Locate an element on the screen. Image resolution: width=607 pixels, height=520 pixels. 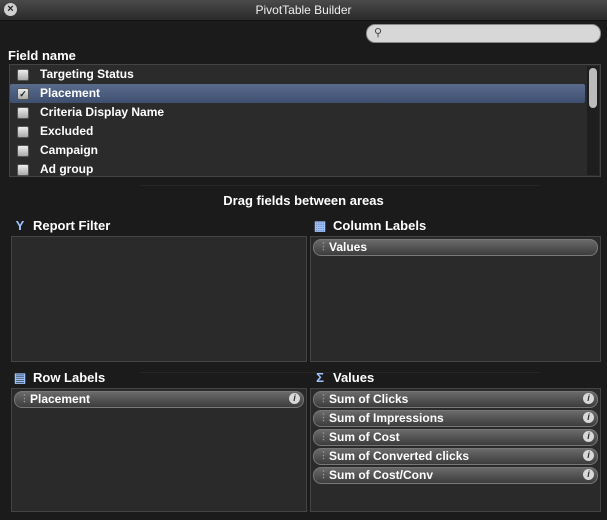
pill-label: Sum of Converted clicks is located at coordinates (399, 456).